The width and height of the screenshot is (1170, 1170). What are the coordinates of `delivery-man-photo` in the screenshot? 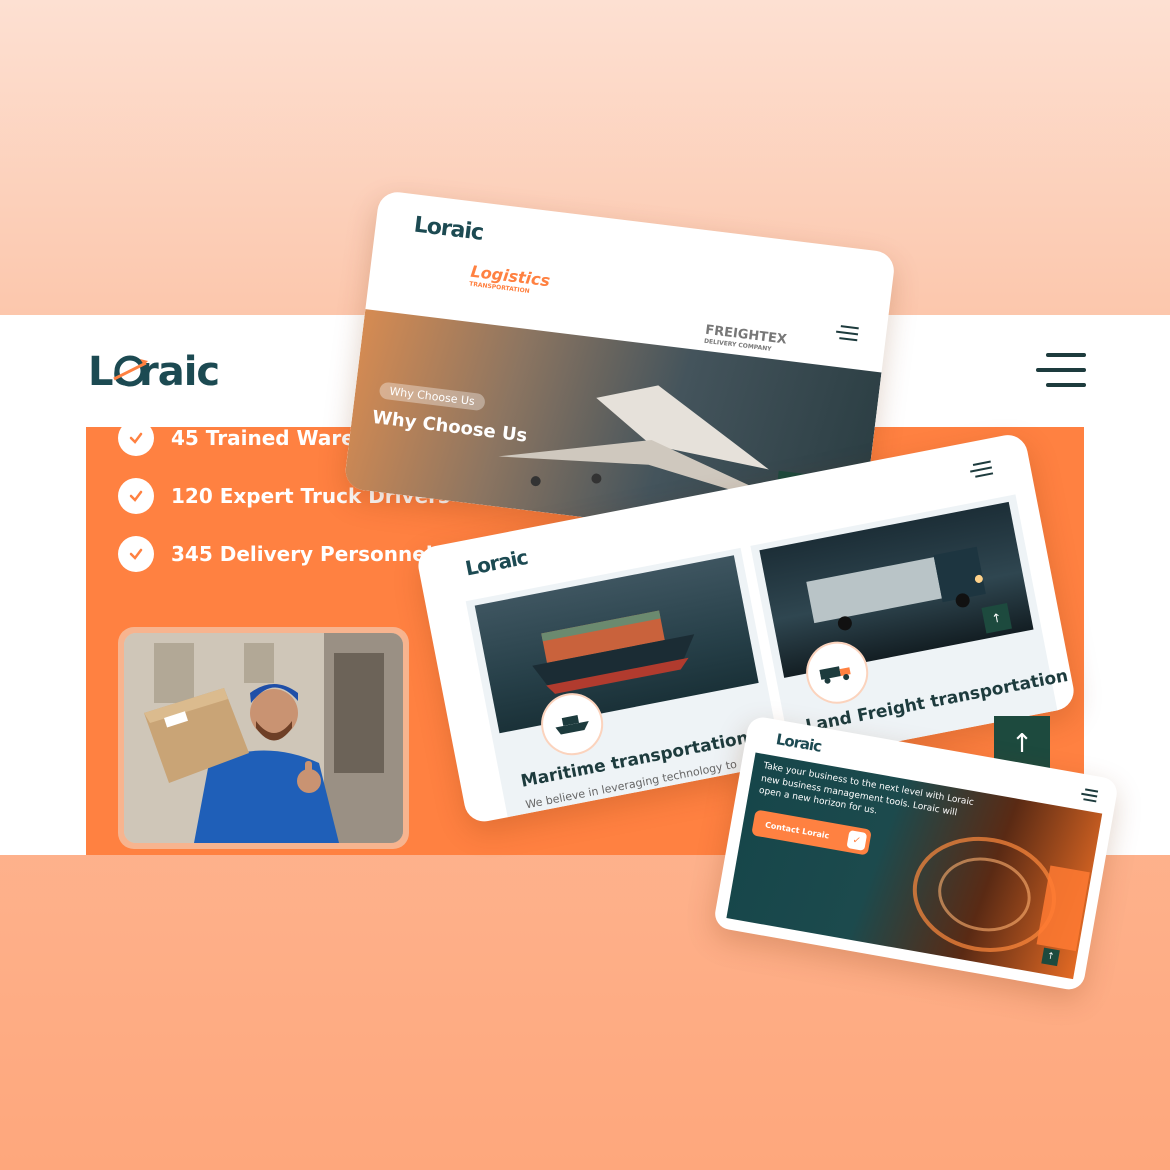 It's located at (263, 738).